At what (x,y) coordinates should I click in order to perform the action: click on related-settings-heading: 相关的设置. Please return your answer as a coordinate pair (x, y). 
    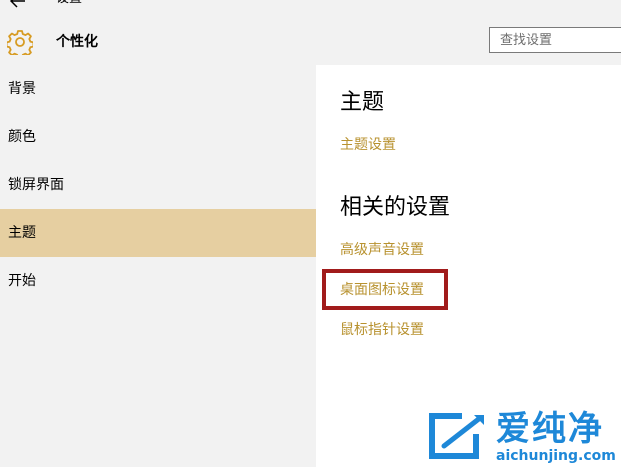
    Looking at the image, I should click on (395, 207).